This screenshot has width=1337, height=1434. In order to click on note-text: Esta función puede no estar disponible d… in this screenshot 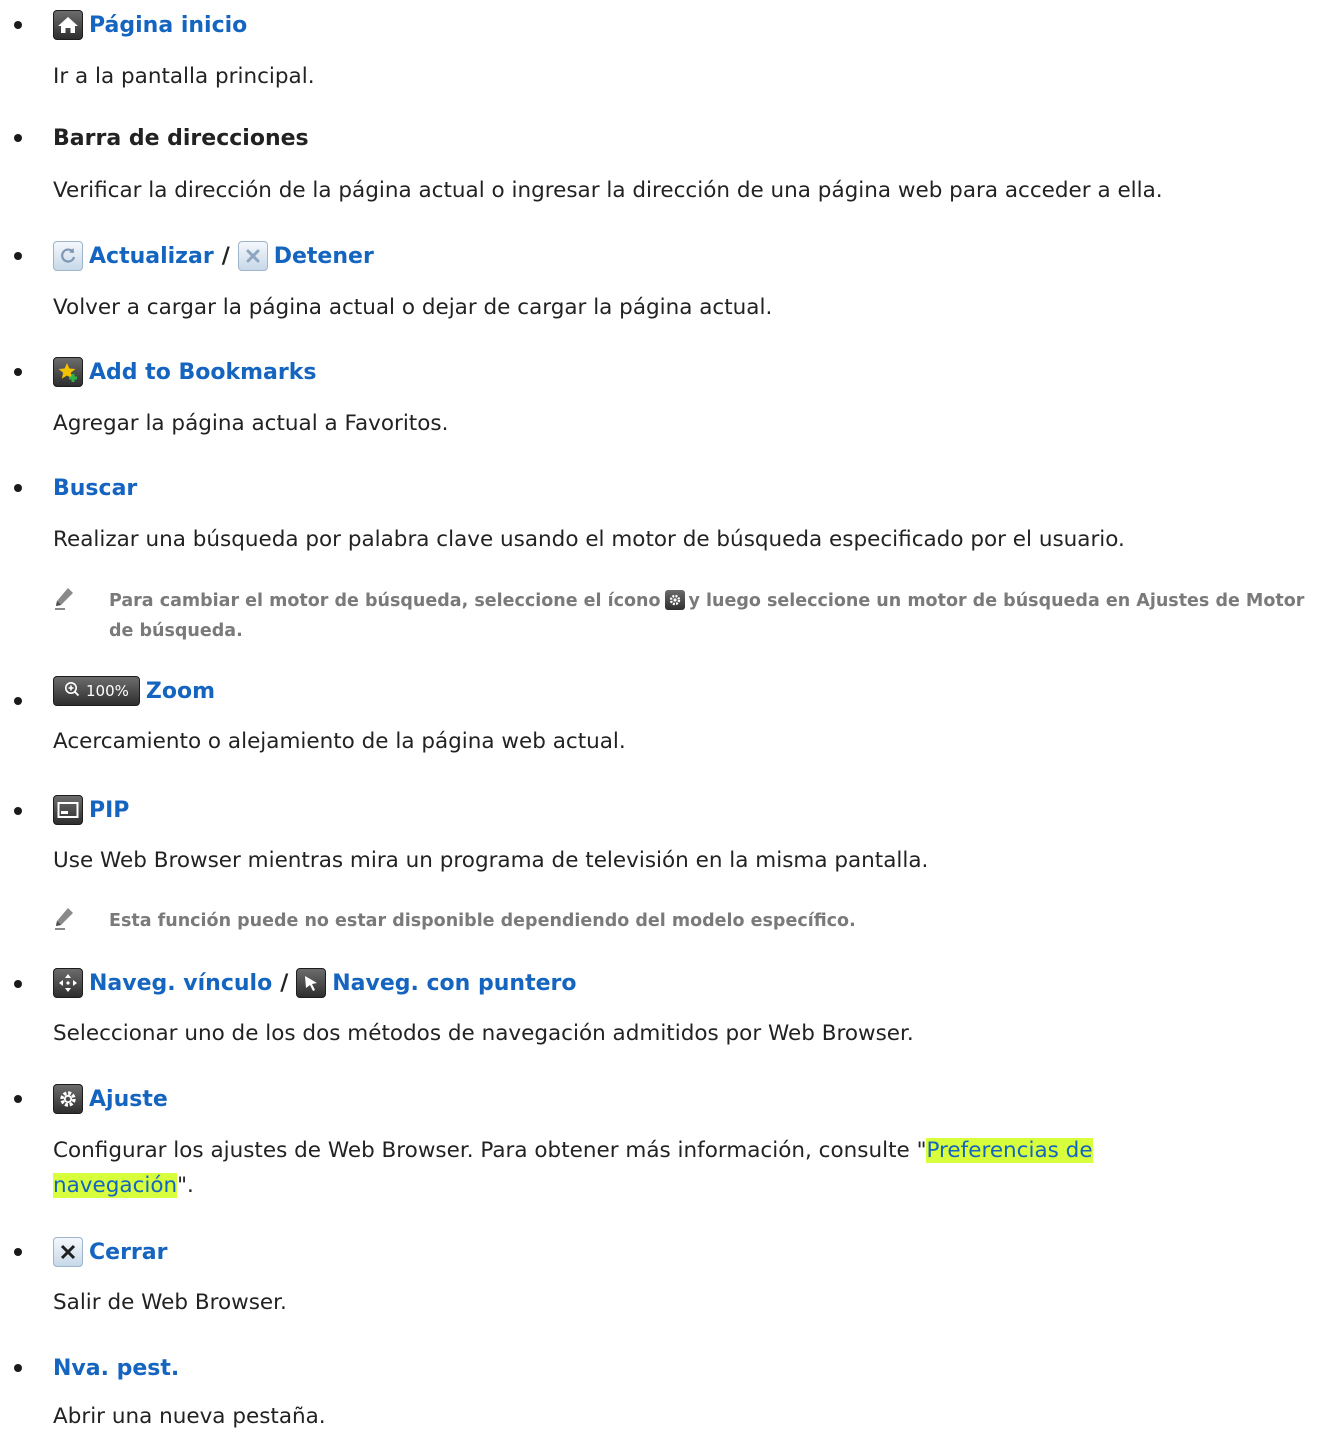, I will do `click(482, 921)`.